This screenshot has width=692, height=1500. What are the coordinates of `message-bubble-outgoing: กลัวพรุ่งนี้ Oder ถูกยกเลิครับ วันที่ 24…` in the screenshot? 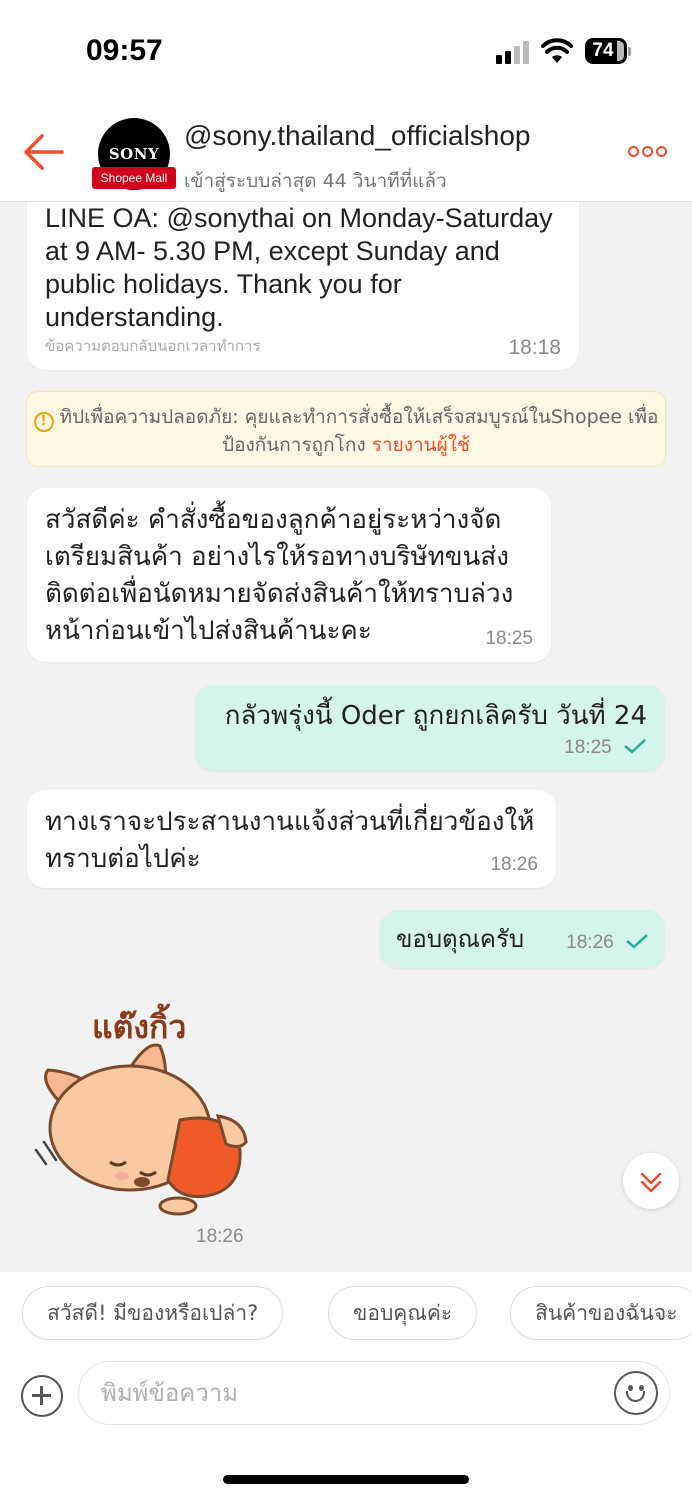 It's located at (430, 728).